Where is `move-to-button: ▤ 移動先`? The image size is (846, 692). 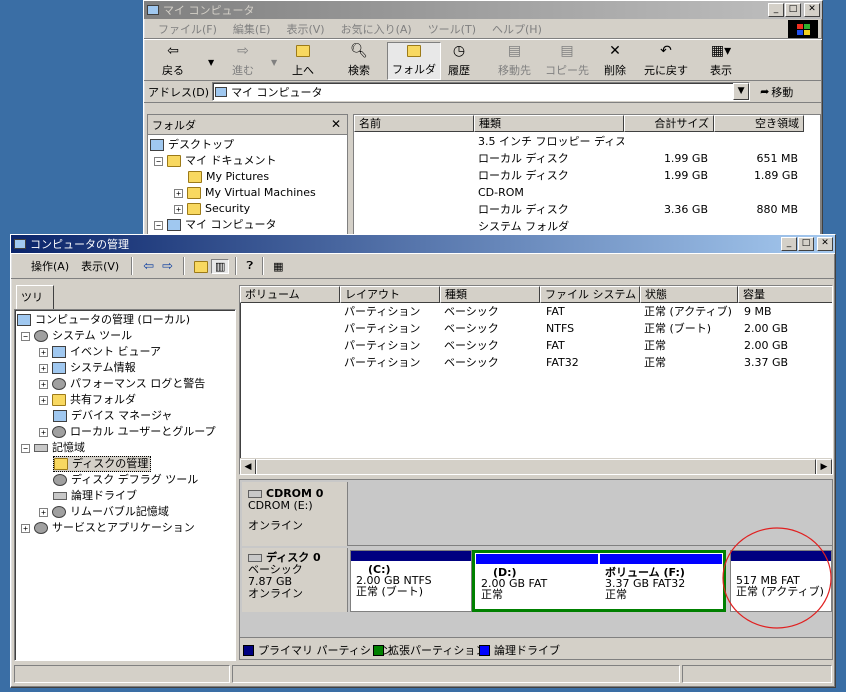
move-to-button: ▤ 移動先 is located at coordinates (514, 61).